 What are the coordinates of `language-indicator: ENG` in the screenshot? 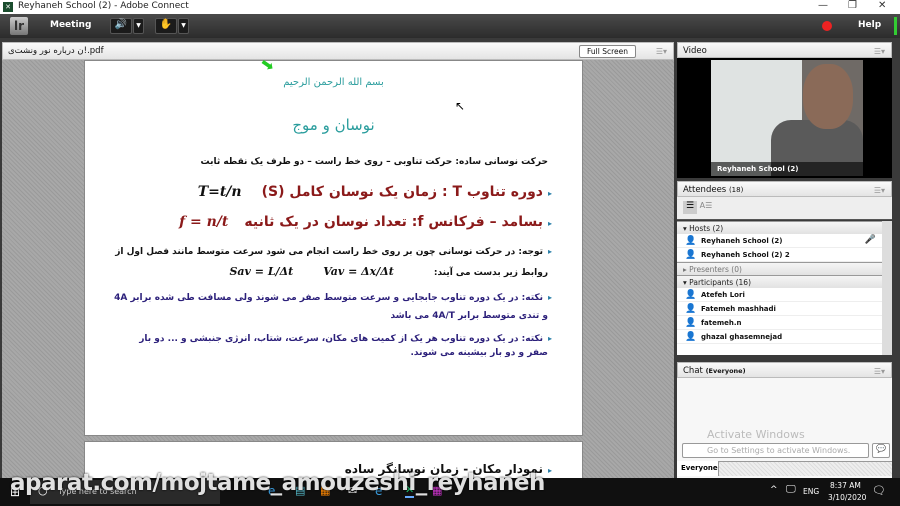 It's located at (811, 491).